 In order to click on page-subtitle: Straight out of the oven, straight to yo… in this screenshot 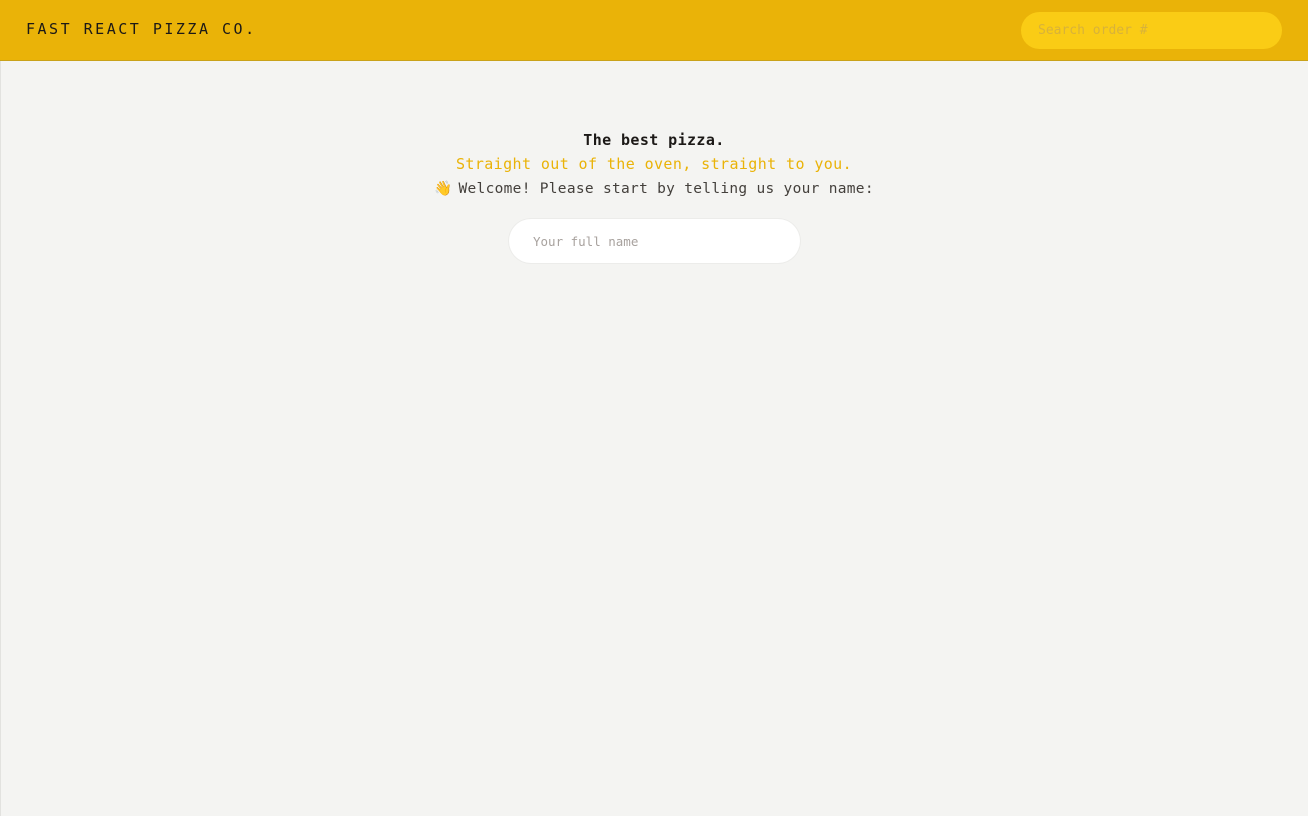, I will do `click(654, 164)`.